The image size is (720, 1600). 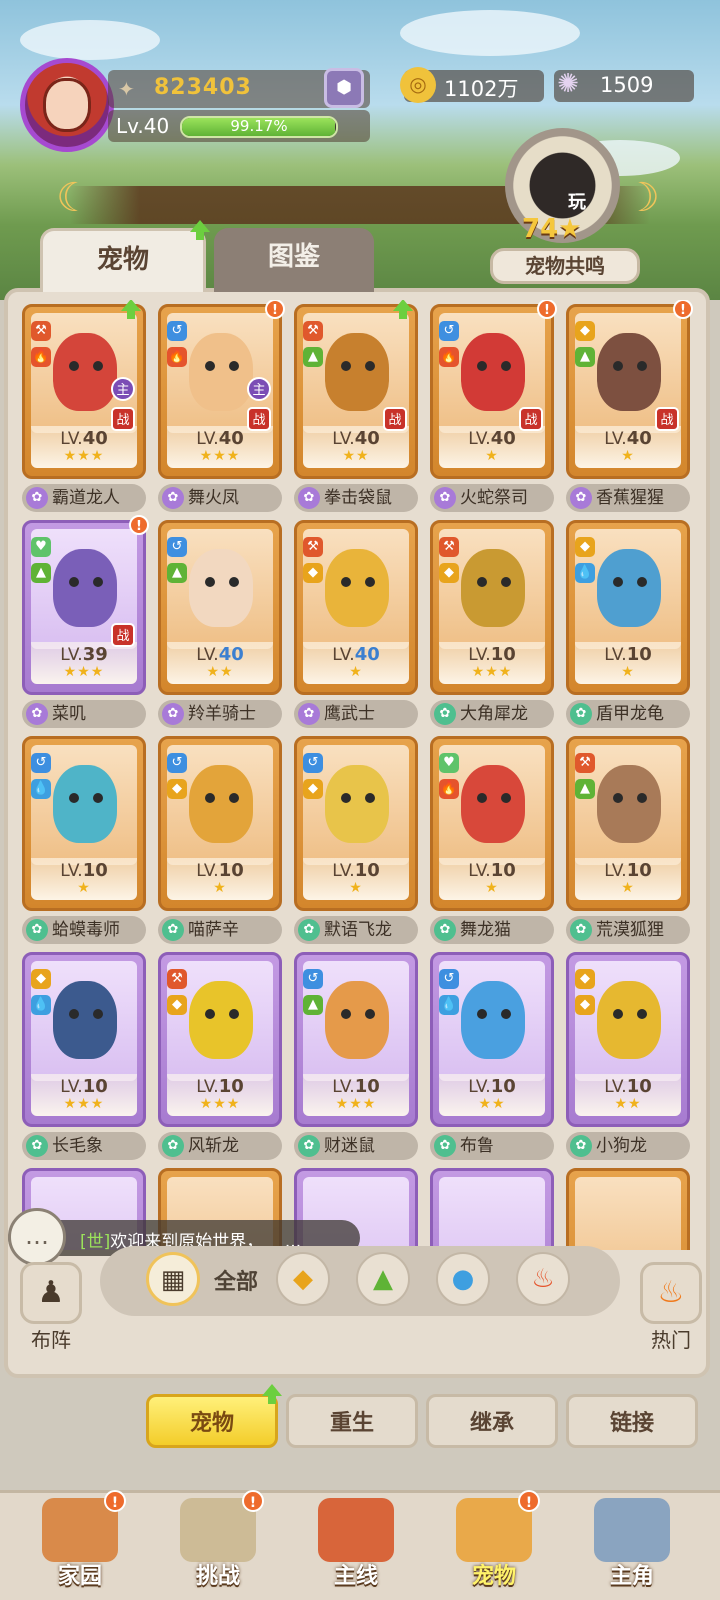 I want to click on element-icon: 🔥, so click(x=177, y=357).